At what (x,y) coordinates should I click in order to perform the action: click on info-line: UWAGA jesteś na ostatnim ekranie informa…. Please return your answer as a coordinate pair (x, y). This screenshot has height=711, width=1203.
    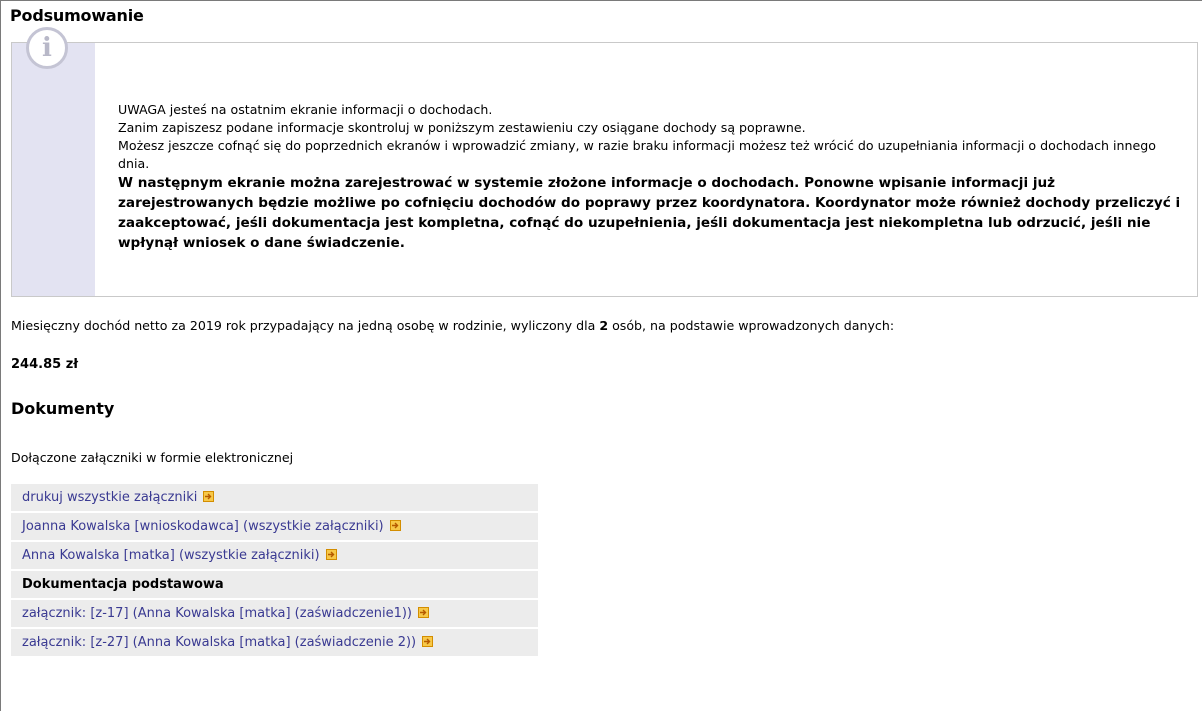
    Looking at the image, I should click on (305, 109).